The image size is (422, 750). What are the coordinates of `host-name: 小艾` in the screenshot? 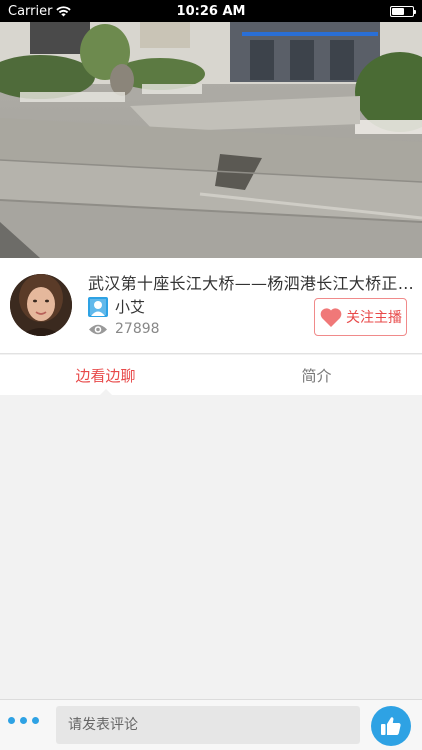 It's located at (130, 307).